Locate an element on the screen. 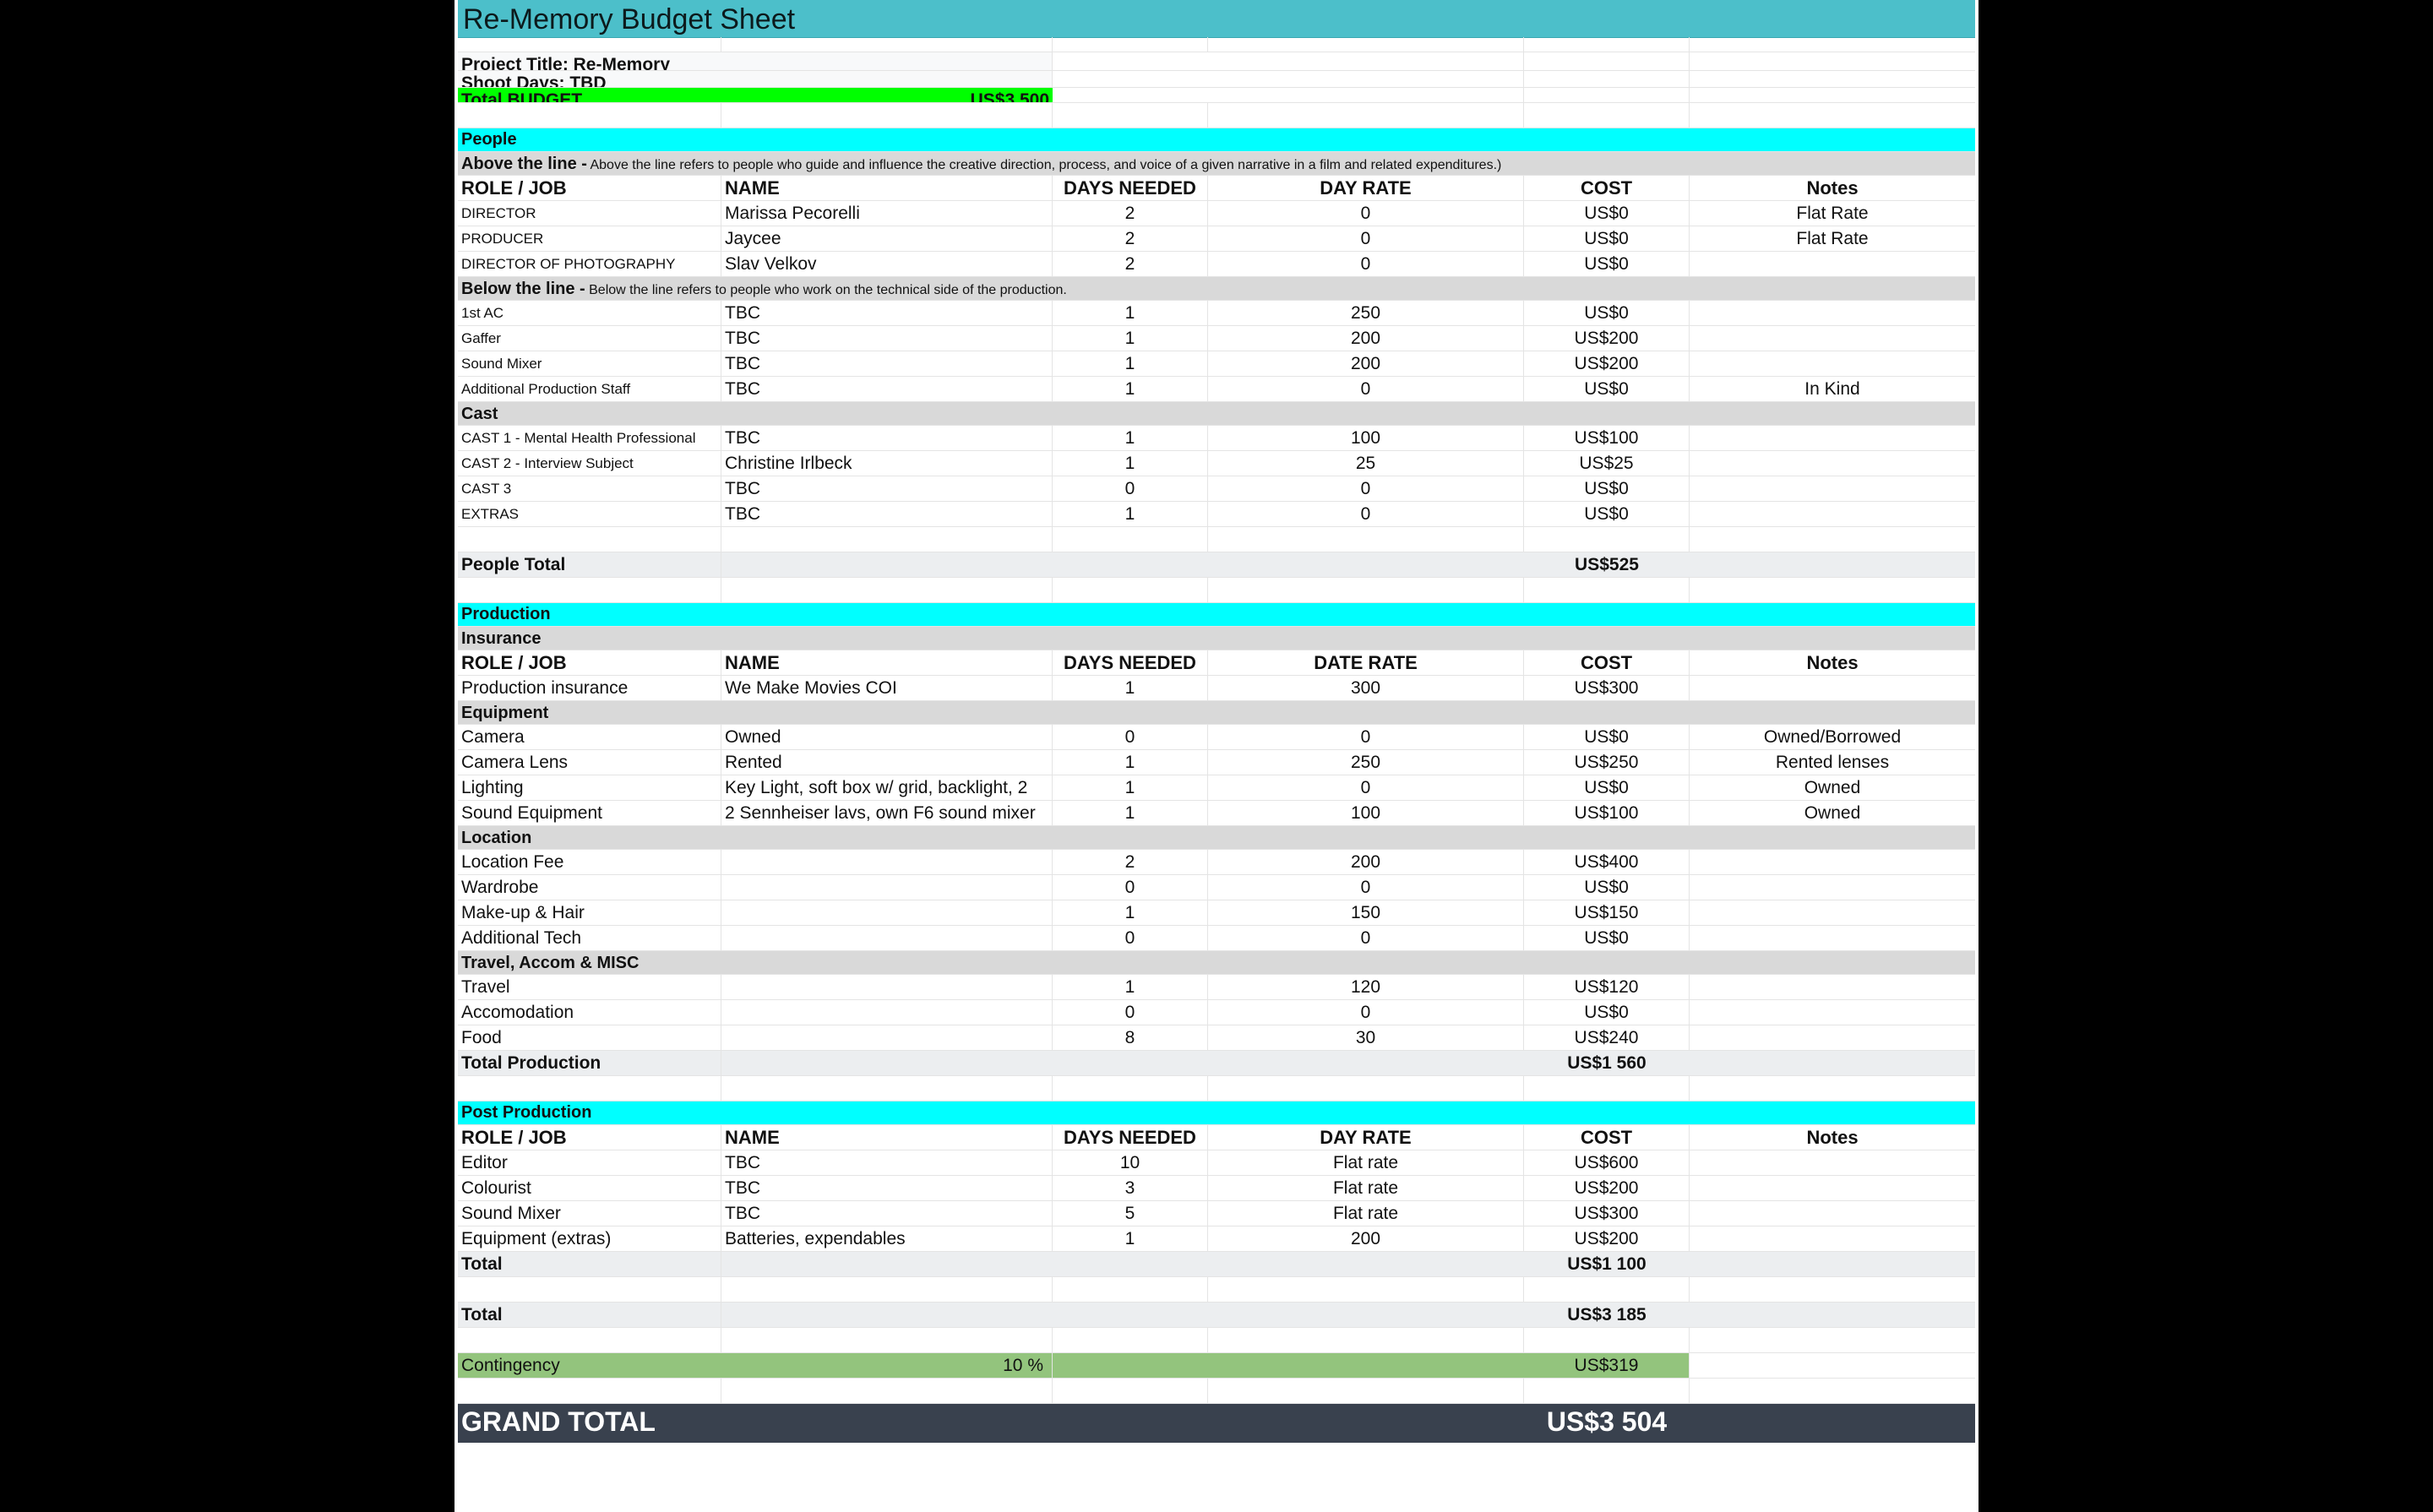 This screenshot has width=2433, height=1512. cost-cell: US$400 is located at coordinates (1607, 862).